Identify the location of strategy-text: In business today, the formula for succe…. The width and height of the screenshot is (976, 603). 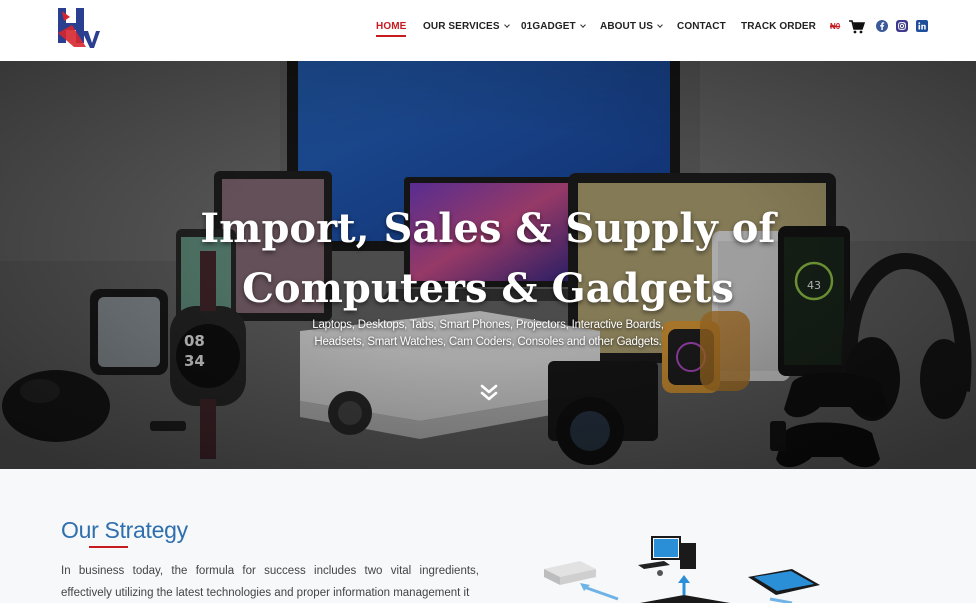
(270, 582).